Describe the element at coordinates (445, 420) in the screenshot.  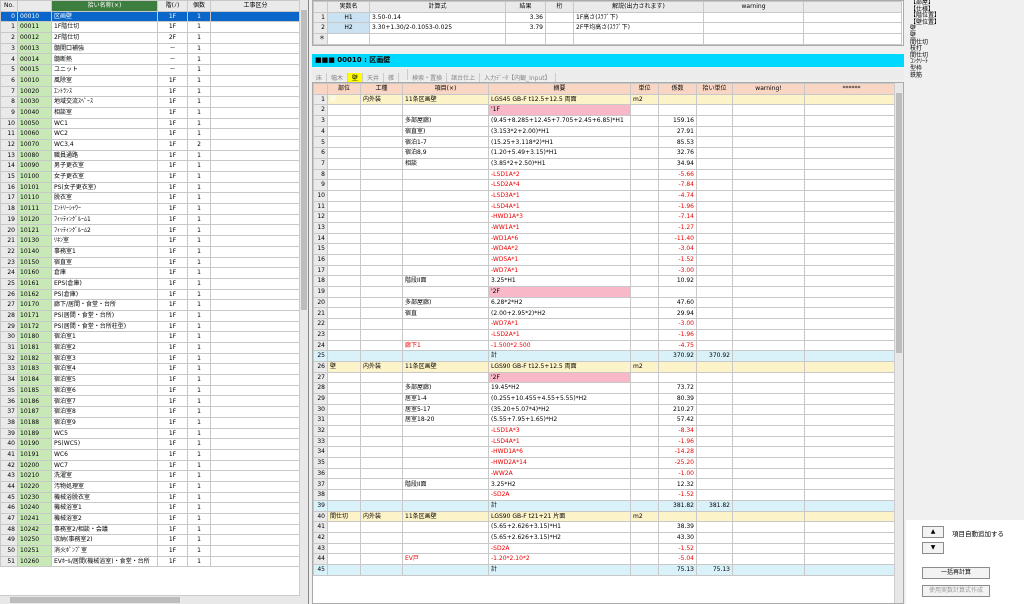
I see `item: 居室18-20` at that location.